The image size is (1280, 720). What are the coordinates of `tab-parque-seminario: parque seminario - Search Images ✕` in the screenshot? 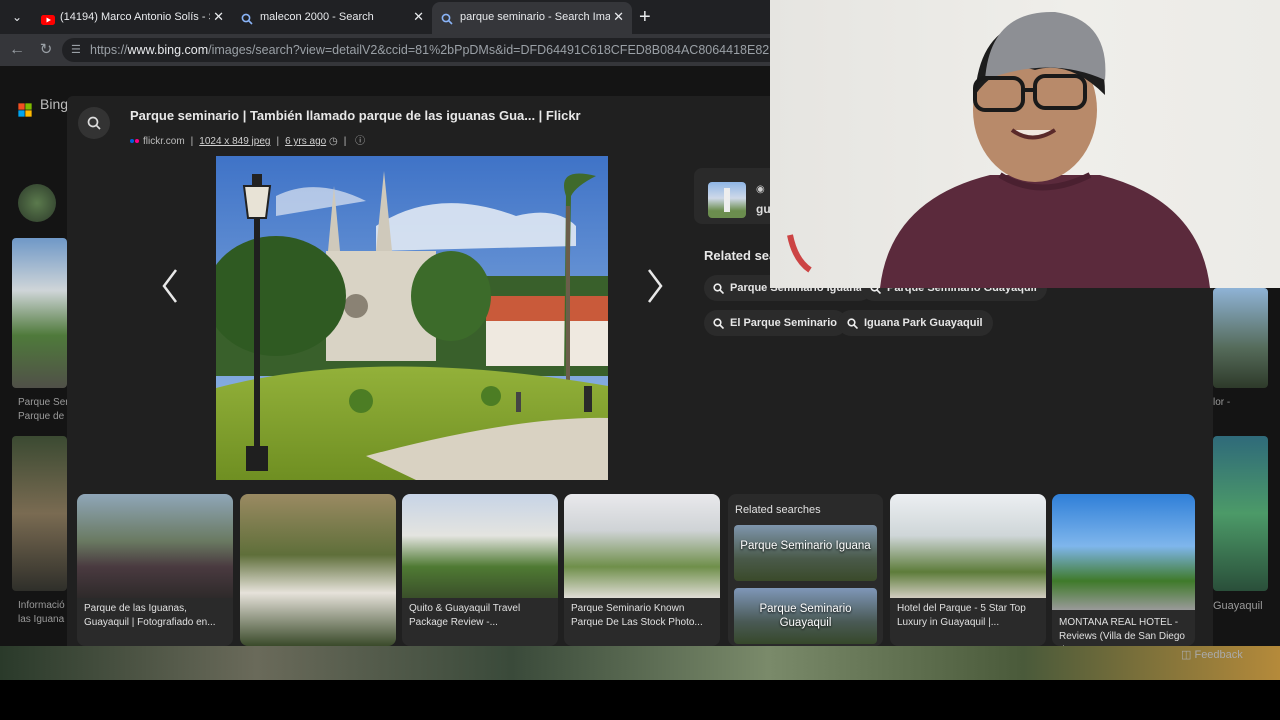 It's located at (532, 18).